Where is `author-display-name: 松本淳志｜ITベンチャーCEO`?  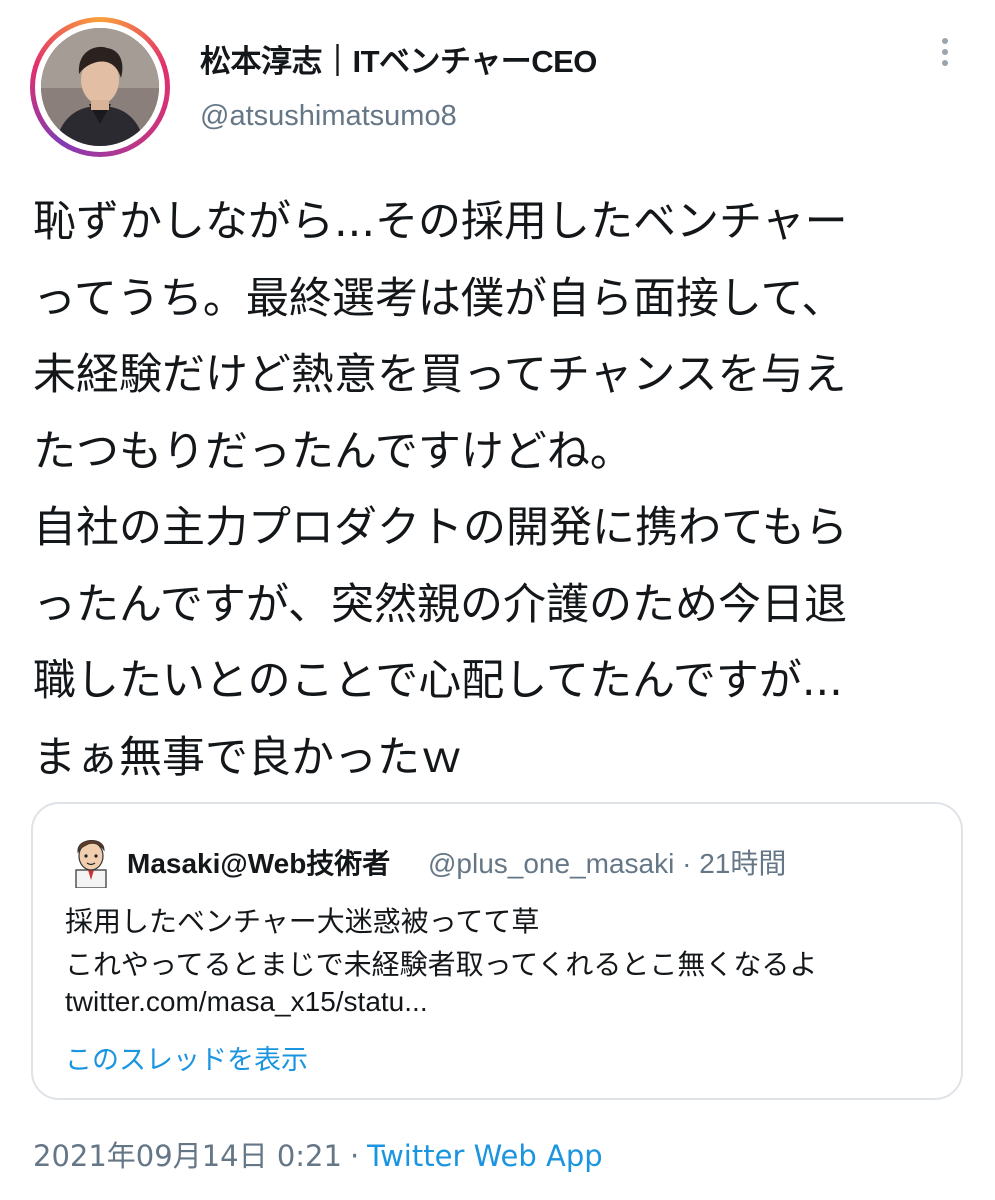 author-display-name: 松本淳志｜ITベンチャーCEO is located at coordinates (398, 58).